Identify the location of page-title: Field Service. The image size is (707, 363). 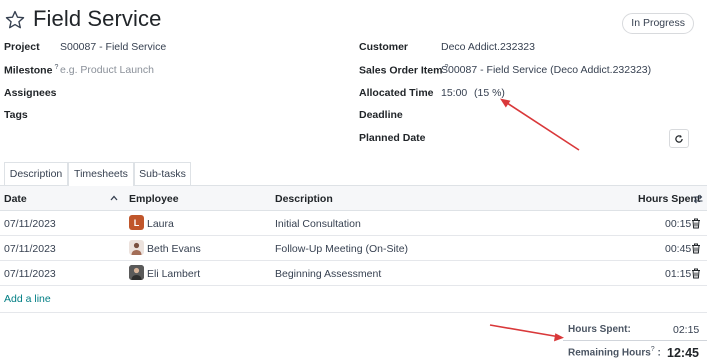
(97, 18).